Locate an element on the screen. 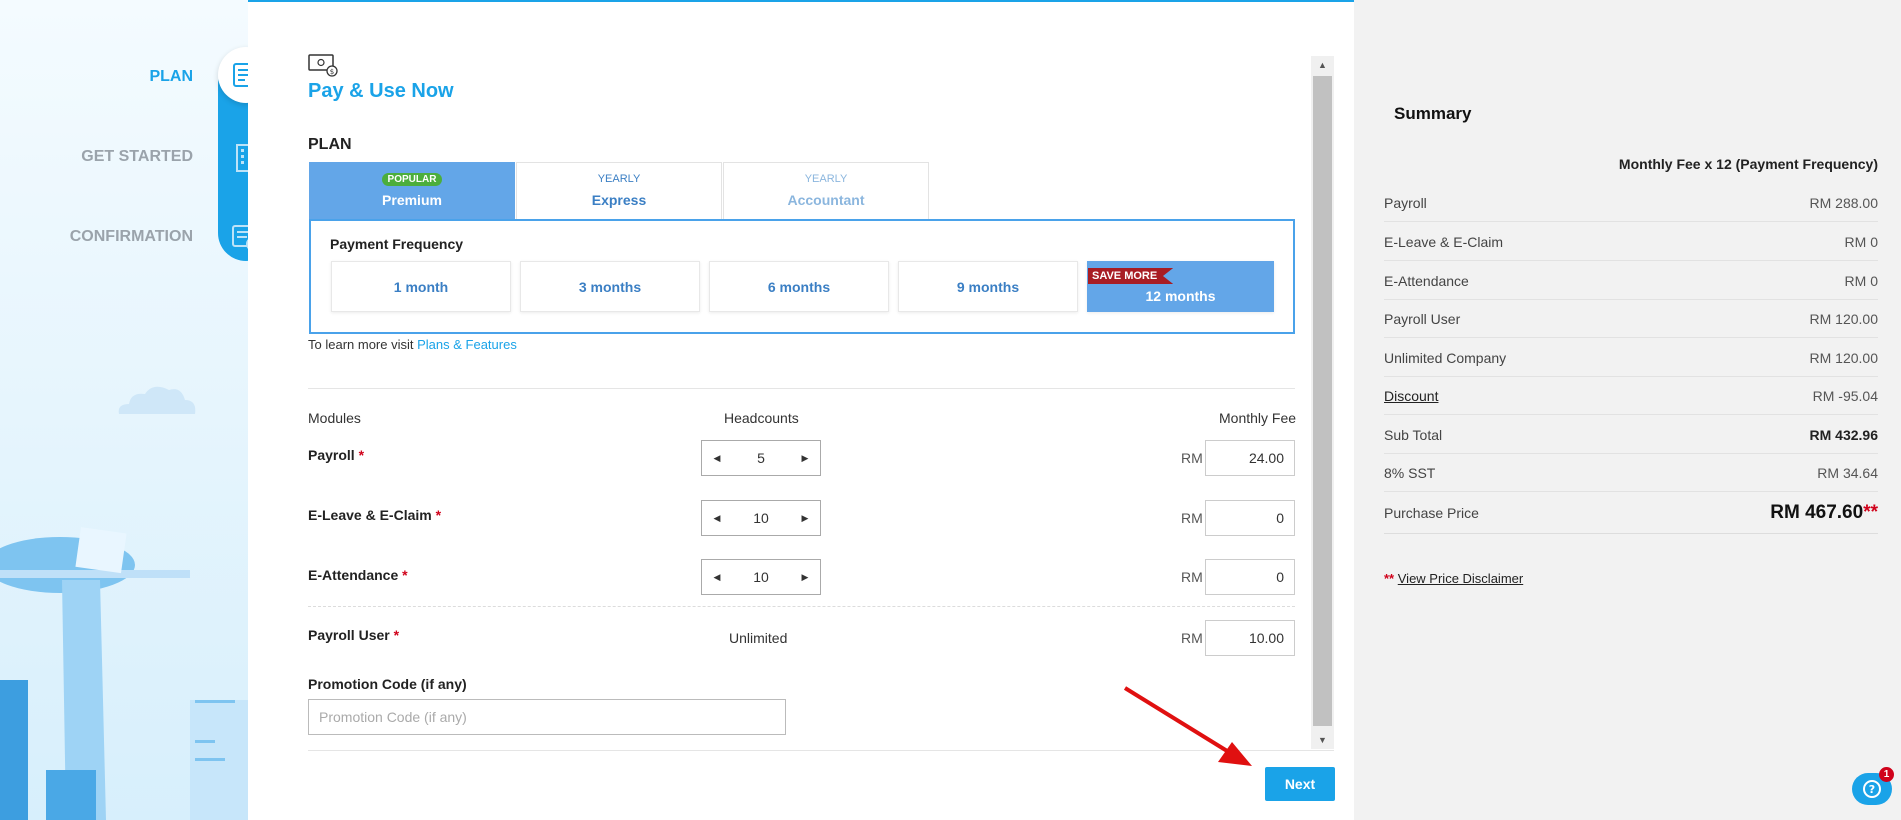 This screenshot has height=820, width=1901. learn-more-text: To learn more visit Plans & Features is located at coordinates (412, 344).